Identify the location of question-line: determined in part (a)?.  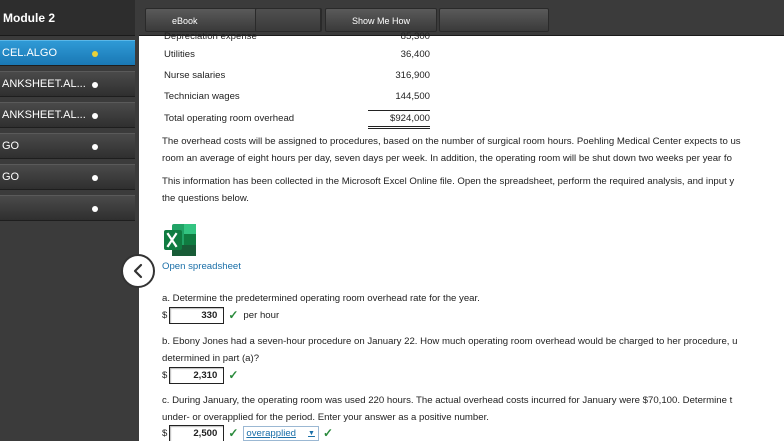
(211, 358).